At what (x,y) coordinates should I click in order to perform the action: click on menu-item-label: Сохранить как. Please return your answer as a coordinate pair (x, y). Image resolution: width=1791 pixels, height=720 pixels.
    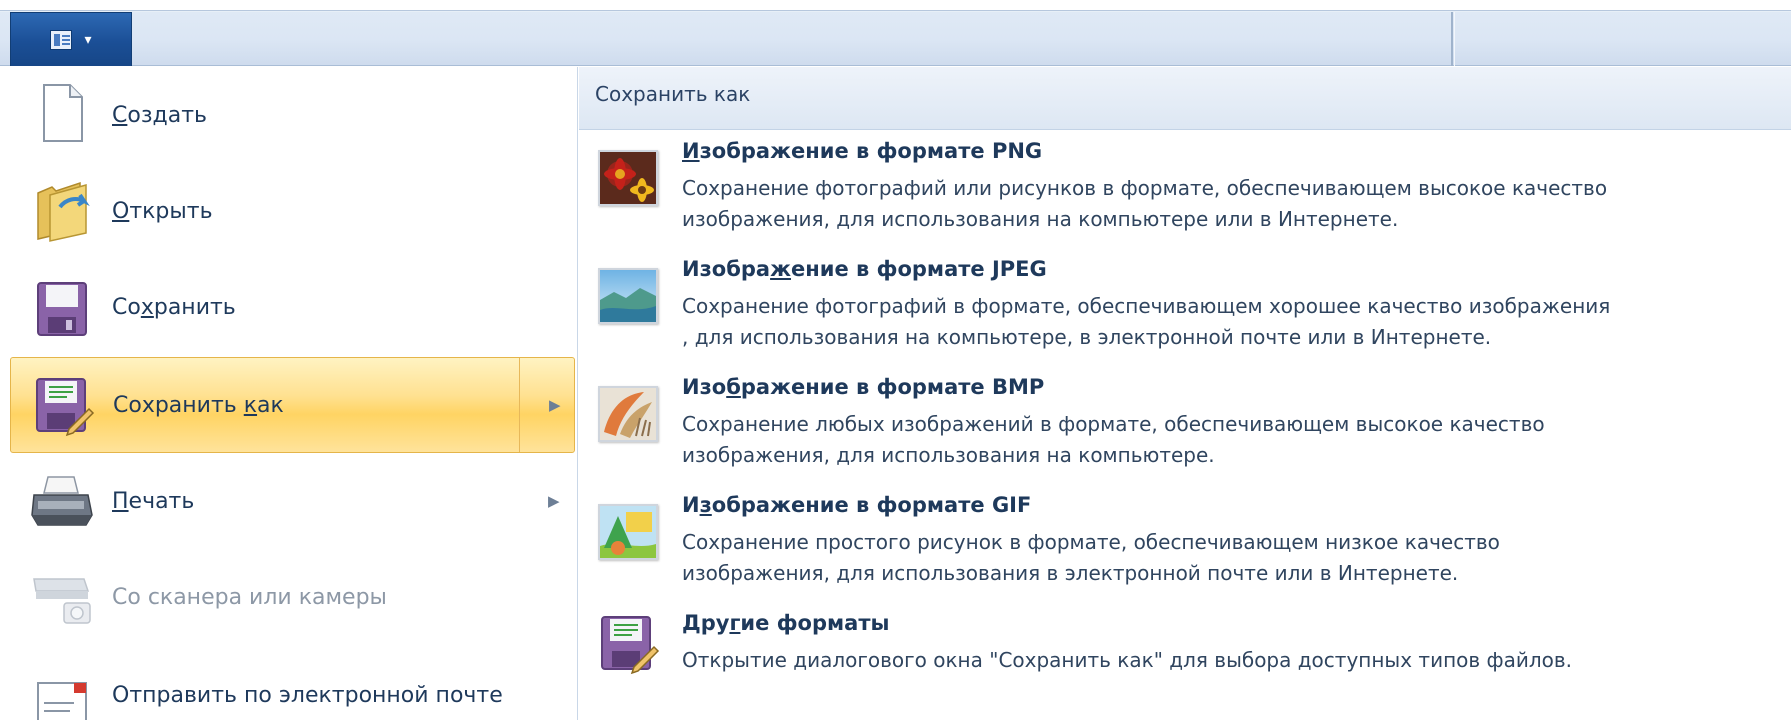
    Looking at the image, I should click on (198, 405).